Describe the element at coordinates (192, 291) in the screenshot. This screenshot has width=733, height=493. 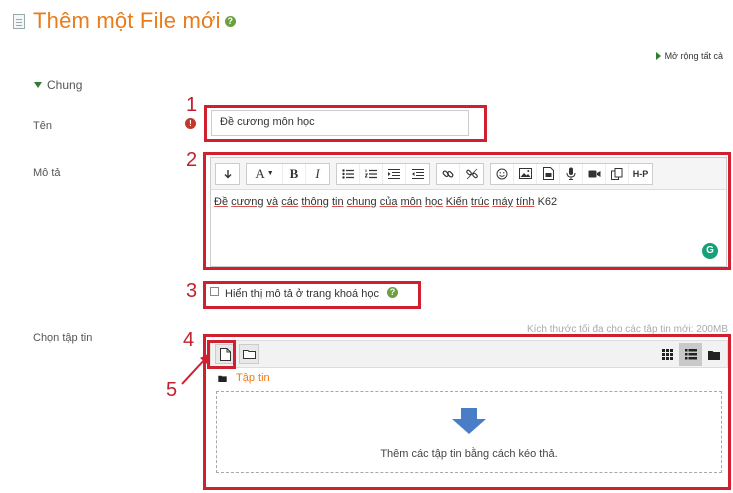
I see `annotation-number-3: 3` at that location.